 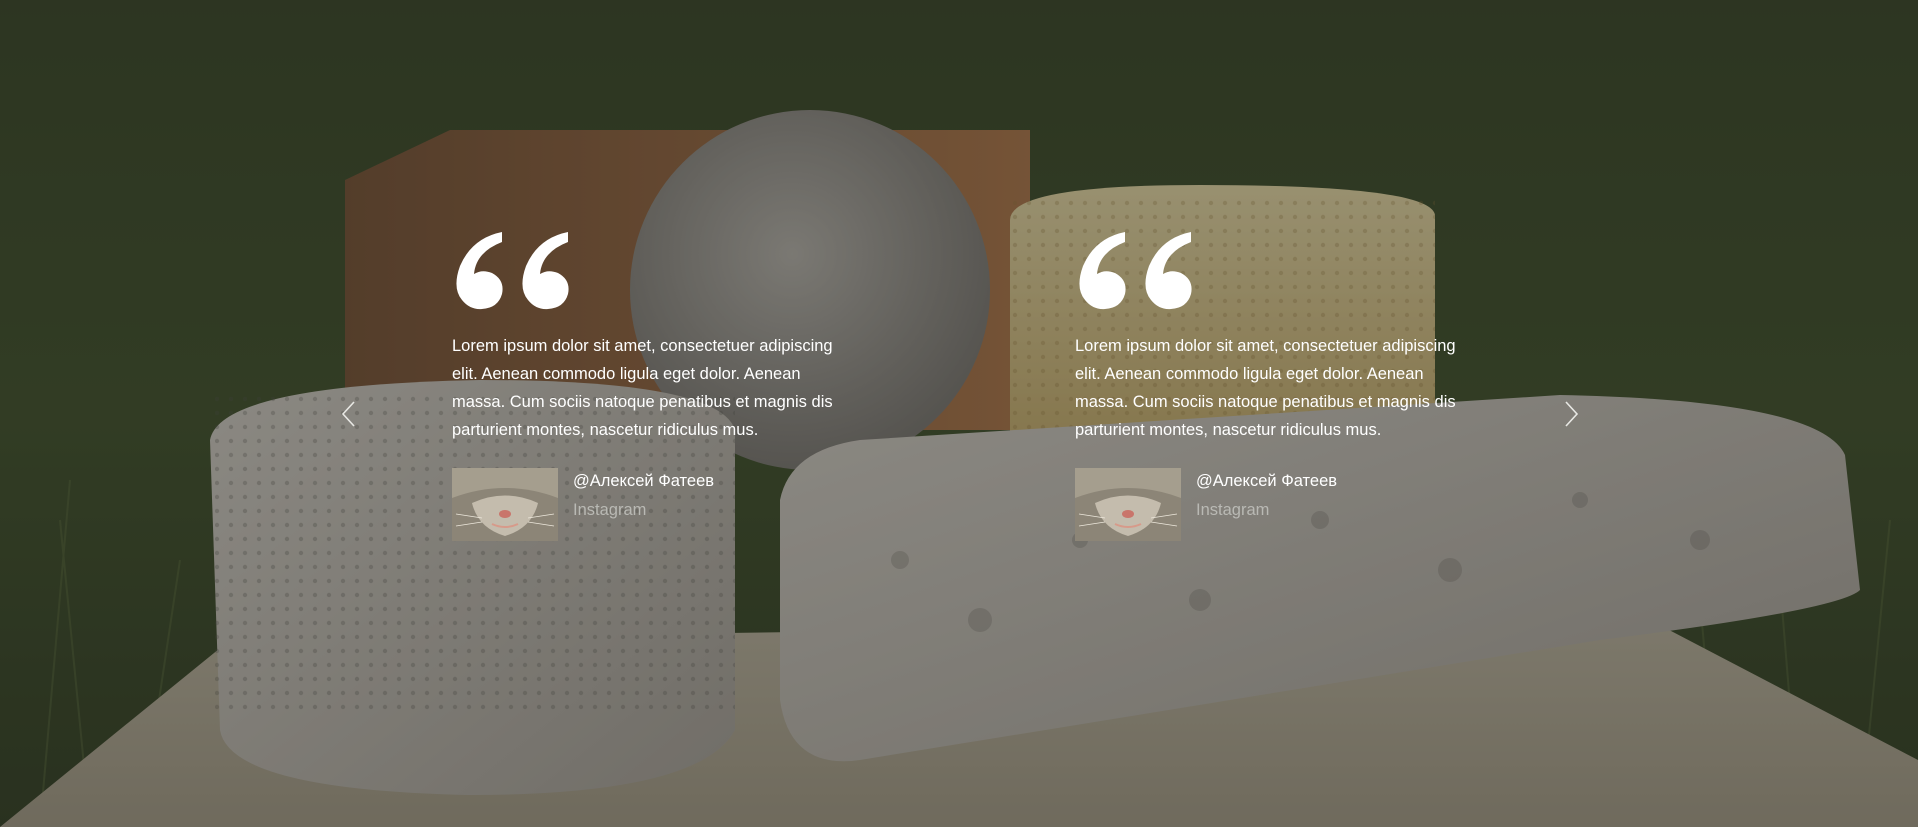 I want to click on chevron-right-icon, so click(x=1572, y=414).